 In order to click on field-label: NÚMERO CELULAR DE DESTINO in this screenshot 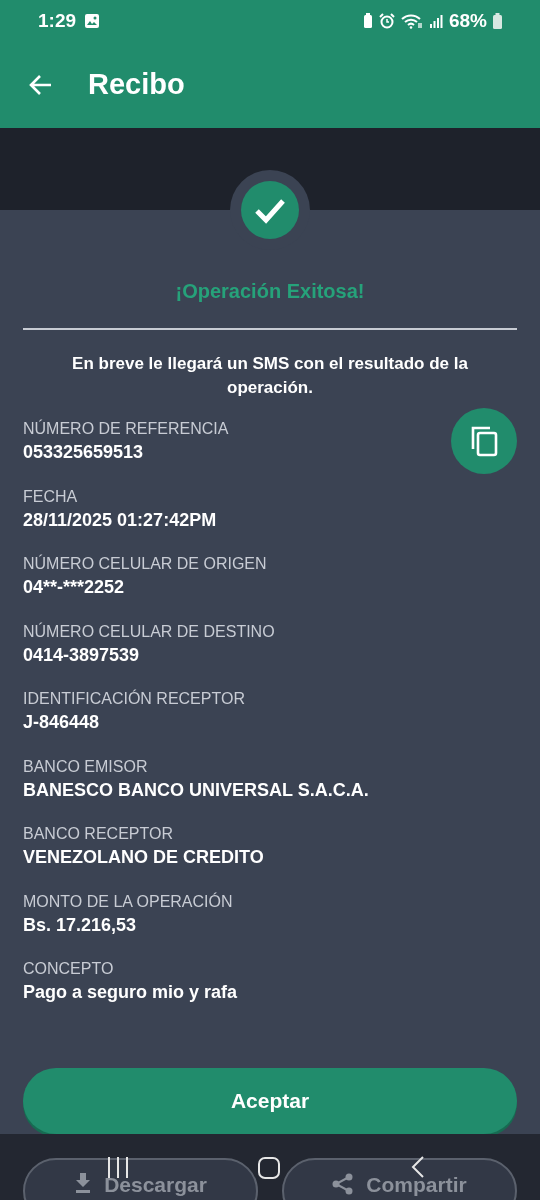, I will do `click(149, 631)`.